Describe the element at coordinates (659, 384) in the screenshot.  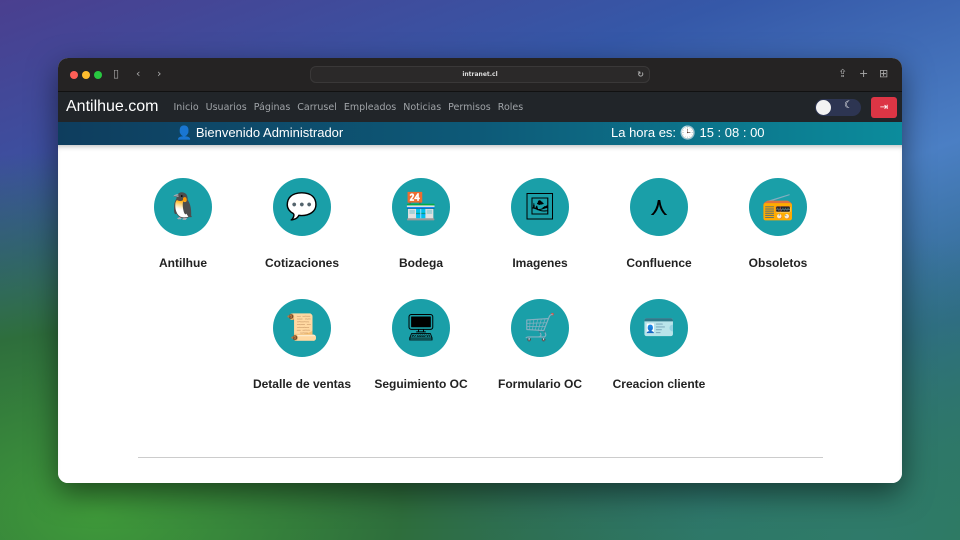
I see `app-label: Creacion cliente` at that location.